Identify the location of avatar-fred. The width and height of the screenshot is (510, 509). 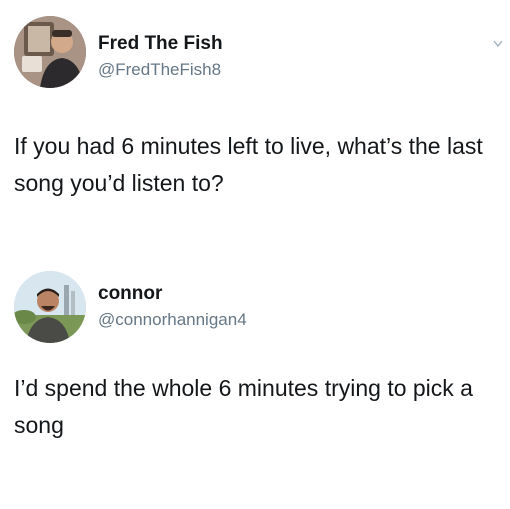
(50, 52).